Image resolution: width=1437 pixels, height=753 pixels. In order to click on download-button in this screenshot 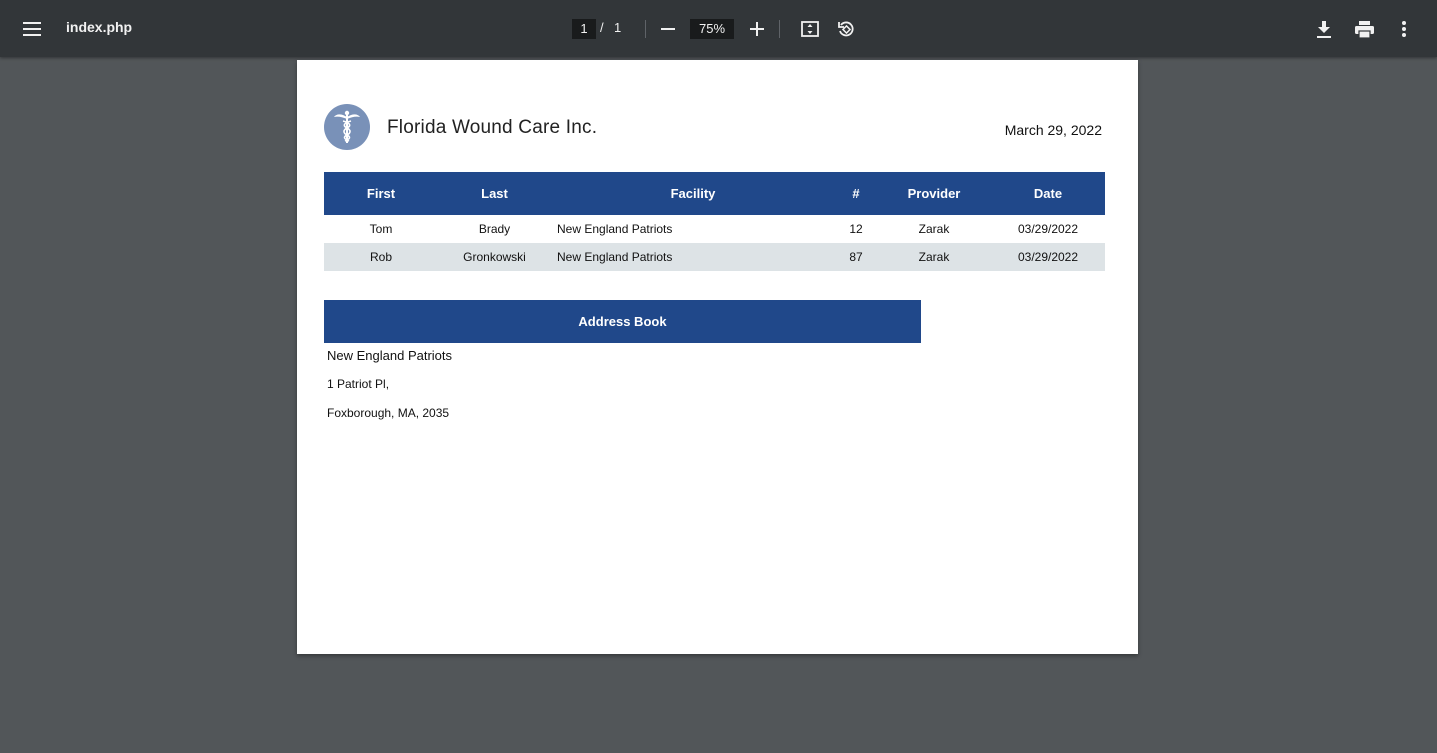, I will do `click(1324, 29)`.